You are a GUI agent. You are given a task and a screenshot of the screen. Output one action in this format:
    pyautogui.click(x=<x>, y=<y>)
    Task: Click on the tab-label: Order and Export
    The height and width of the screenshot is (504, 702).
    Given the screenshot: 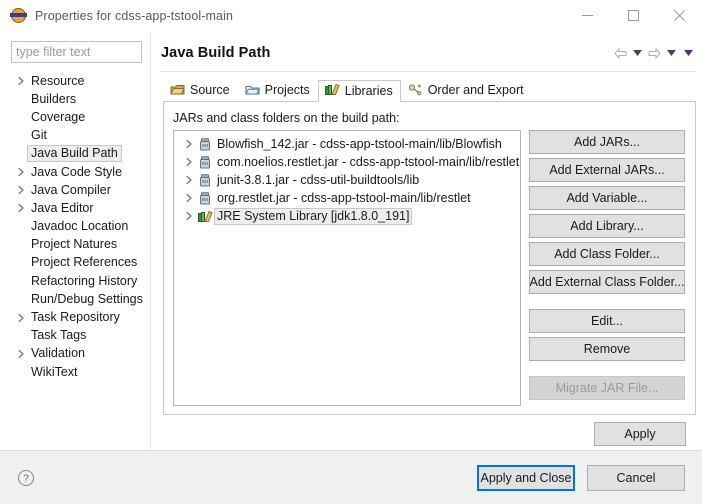 What is the action you would take?
    pyautogui.click(x=475, y=90)
    